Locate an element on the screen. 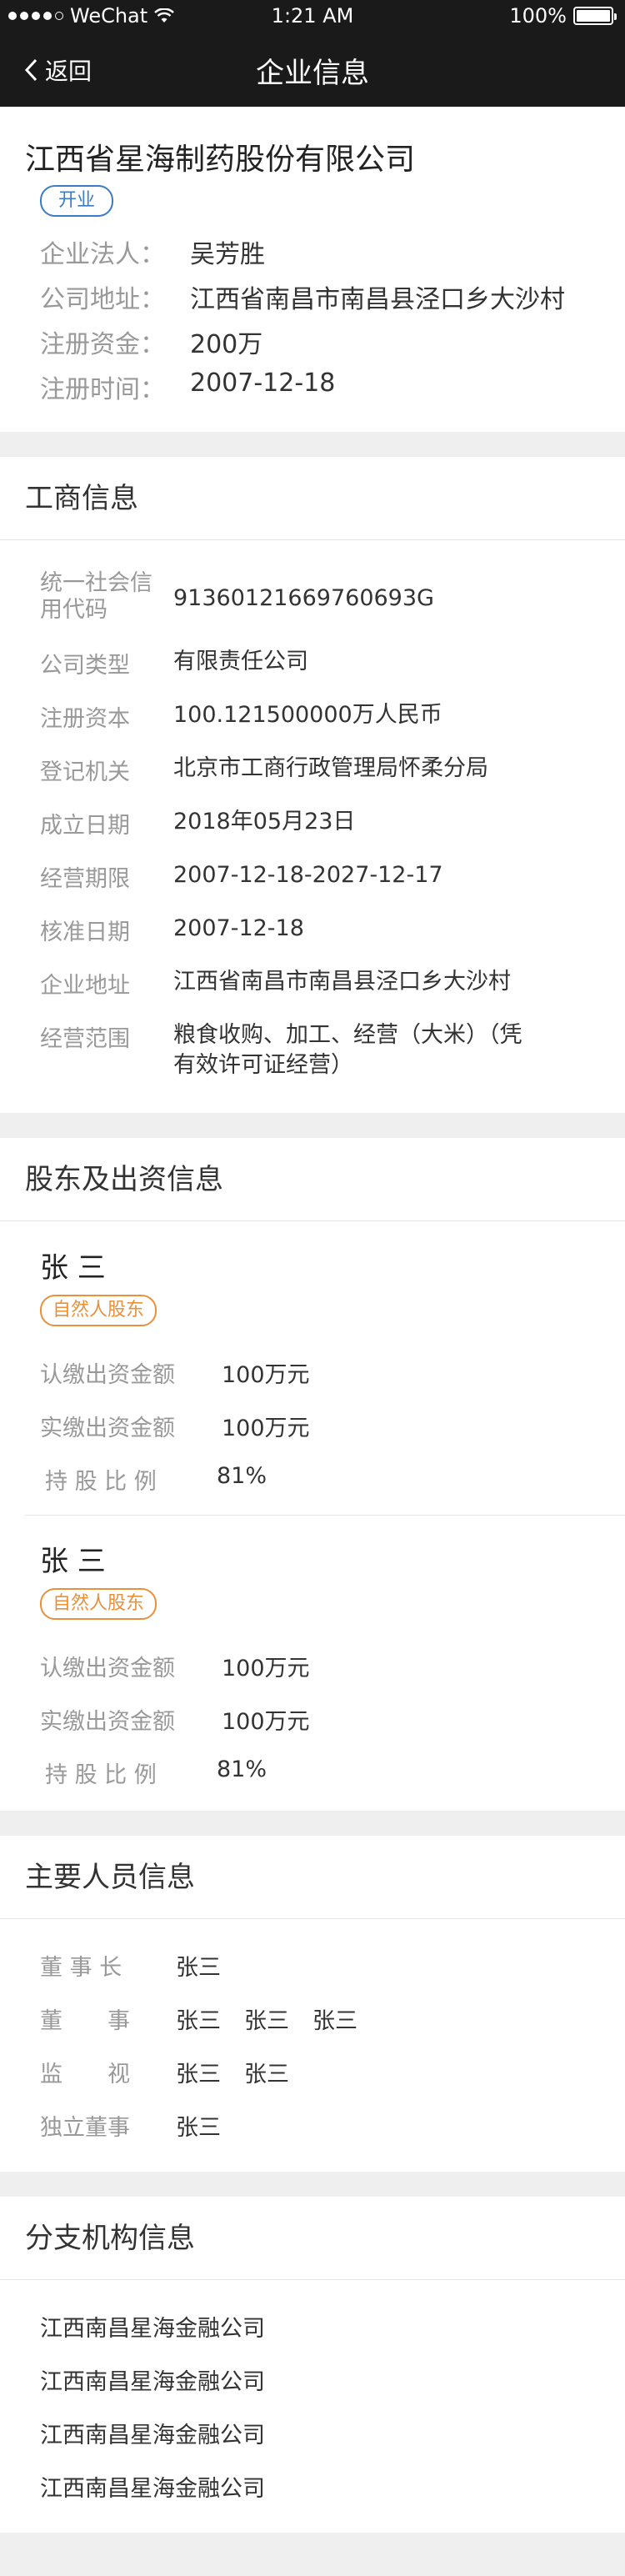  row-label: 公司类型 is located at coordinates (85, 666).